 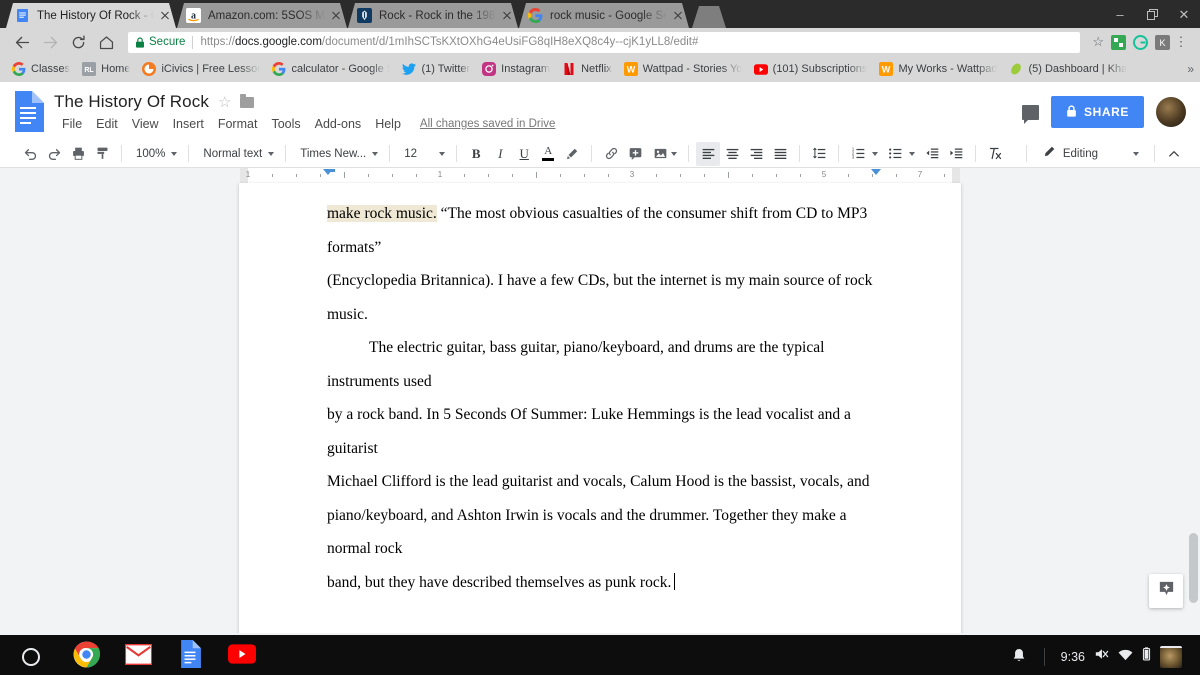 What do you see at coordinates (1097, 112) in the screenshot?
I see `share-button: SHARE` at bounding box center [1097, 112].